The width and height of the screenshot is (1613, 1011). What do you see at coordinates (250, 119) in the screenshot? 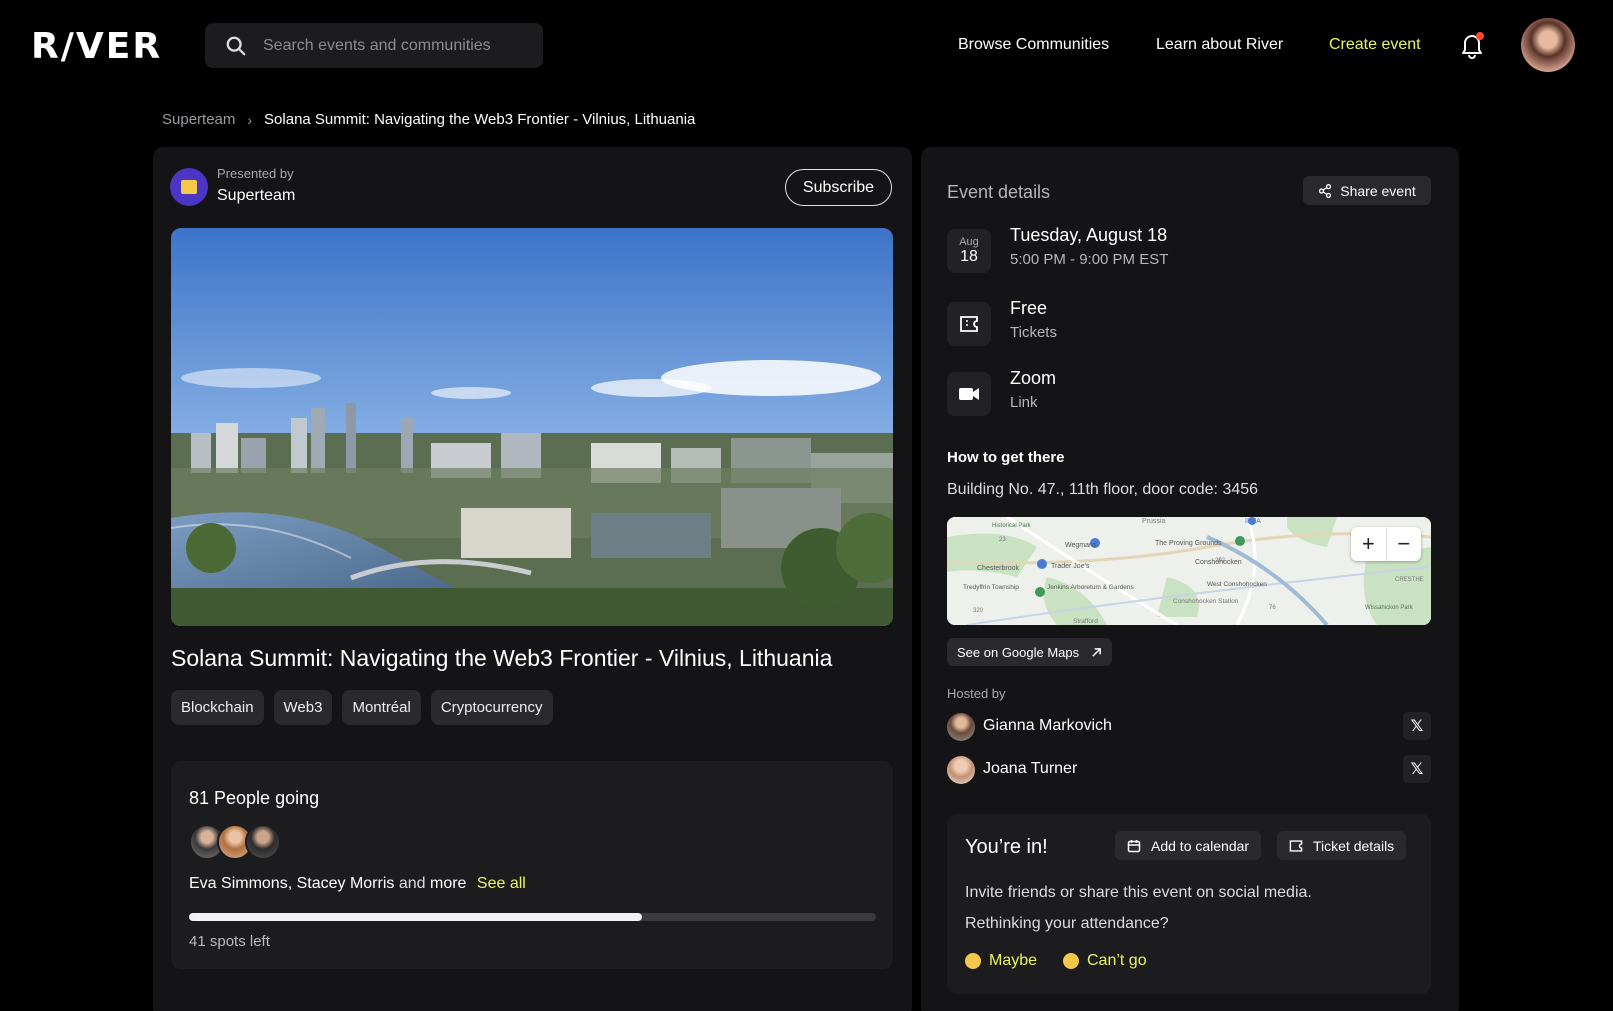
I see `chevron-right-icon: ›` at bounding box center [250, 119].